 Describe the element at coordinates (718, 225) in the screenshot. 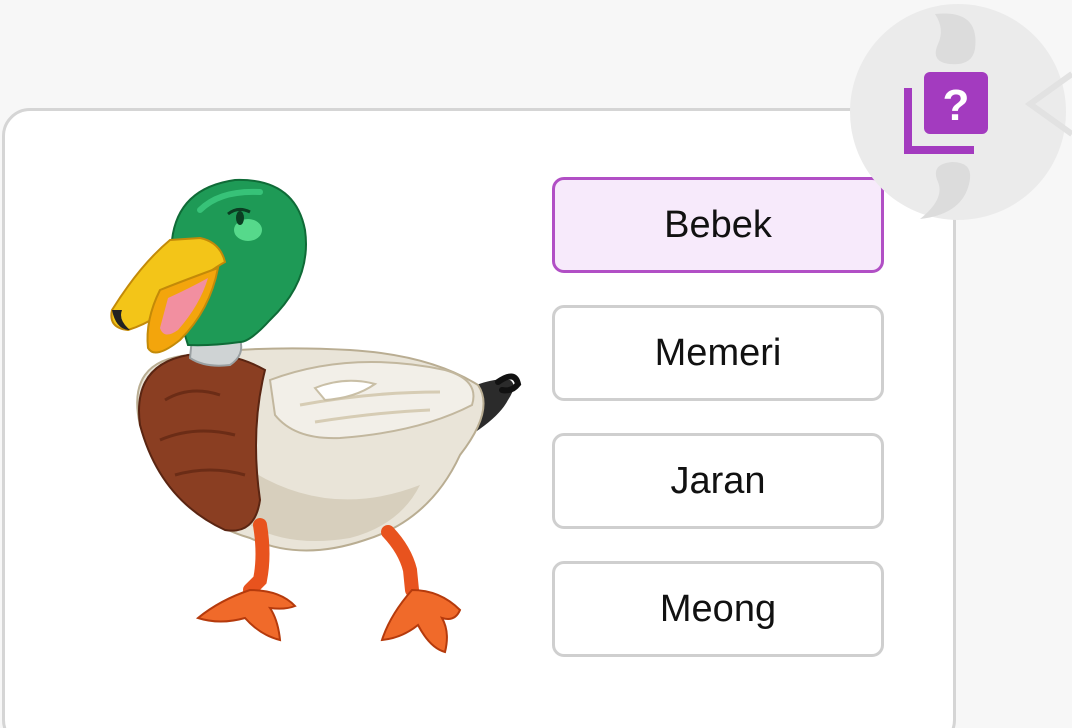

I see `option-button-bebek: Bebek` at that location.